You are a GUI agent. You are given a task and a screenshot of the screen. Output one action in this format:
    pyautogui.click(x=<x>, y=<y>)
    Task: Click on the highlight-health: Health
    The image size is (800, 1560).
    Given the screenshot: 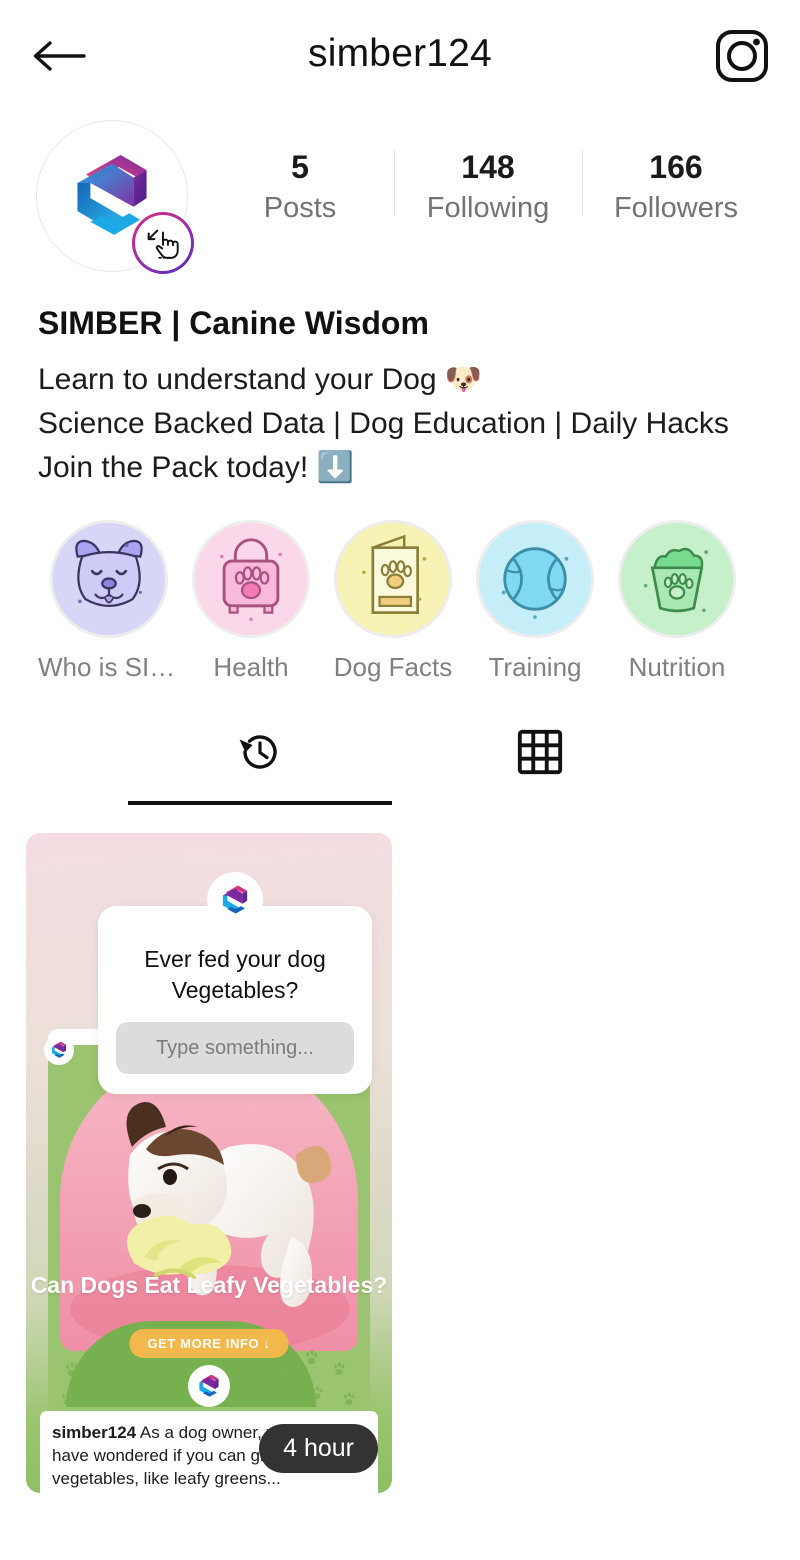 What is the action you would take?
    pyautogui.click(x=251, y=601)
    